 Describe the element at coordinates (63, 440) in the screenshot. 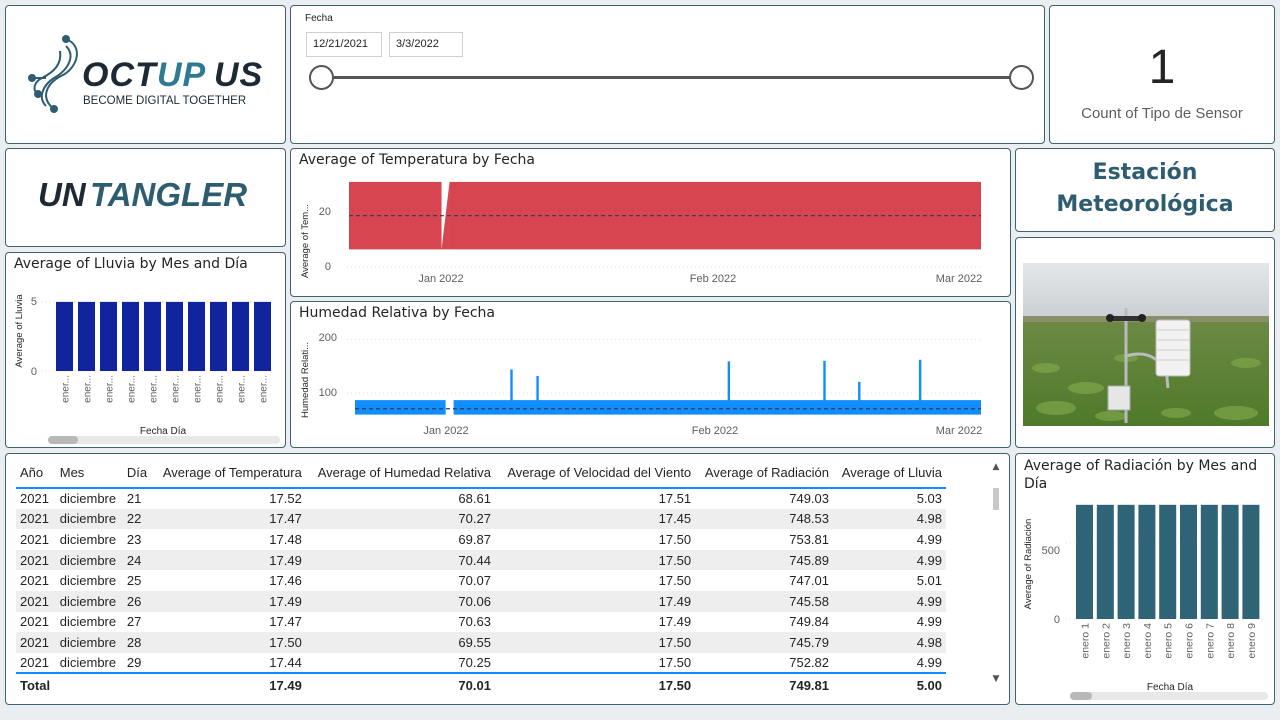

I see `rain-chart-scroll-thumb` at that location.